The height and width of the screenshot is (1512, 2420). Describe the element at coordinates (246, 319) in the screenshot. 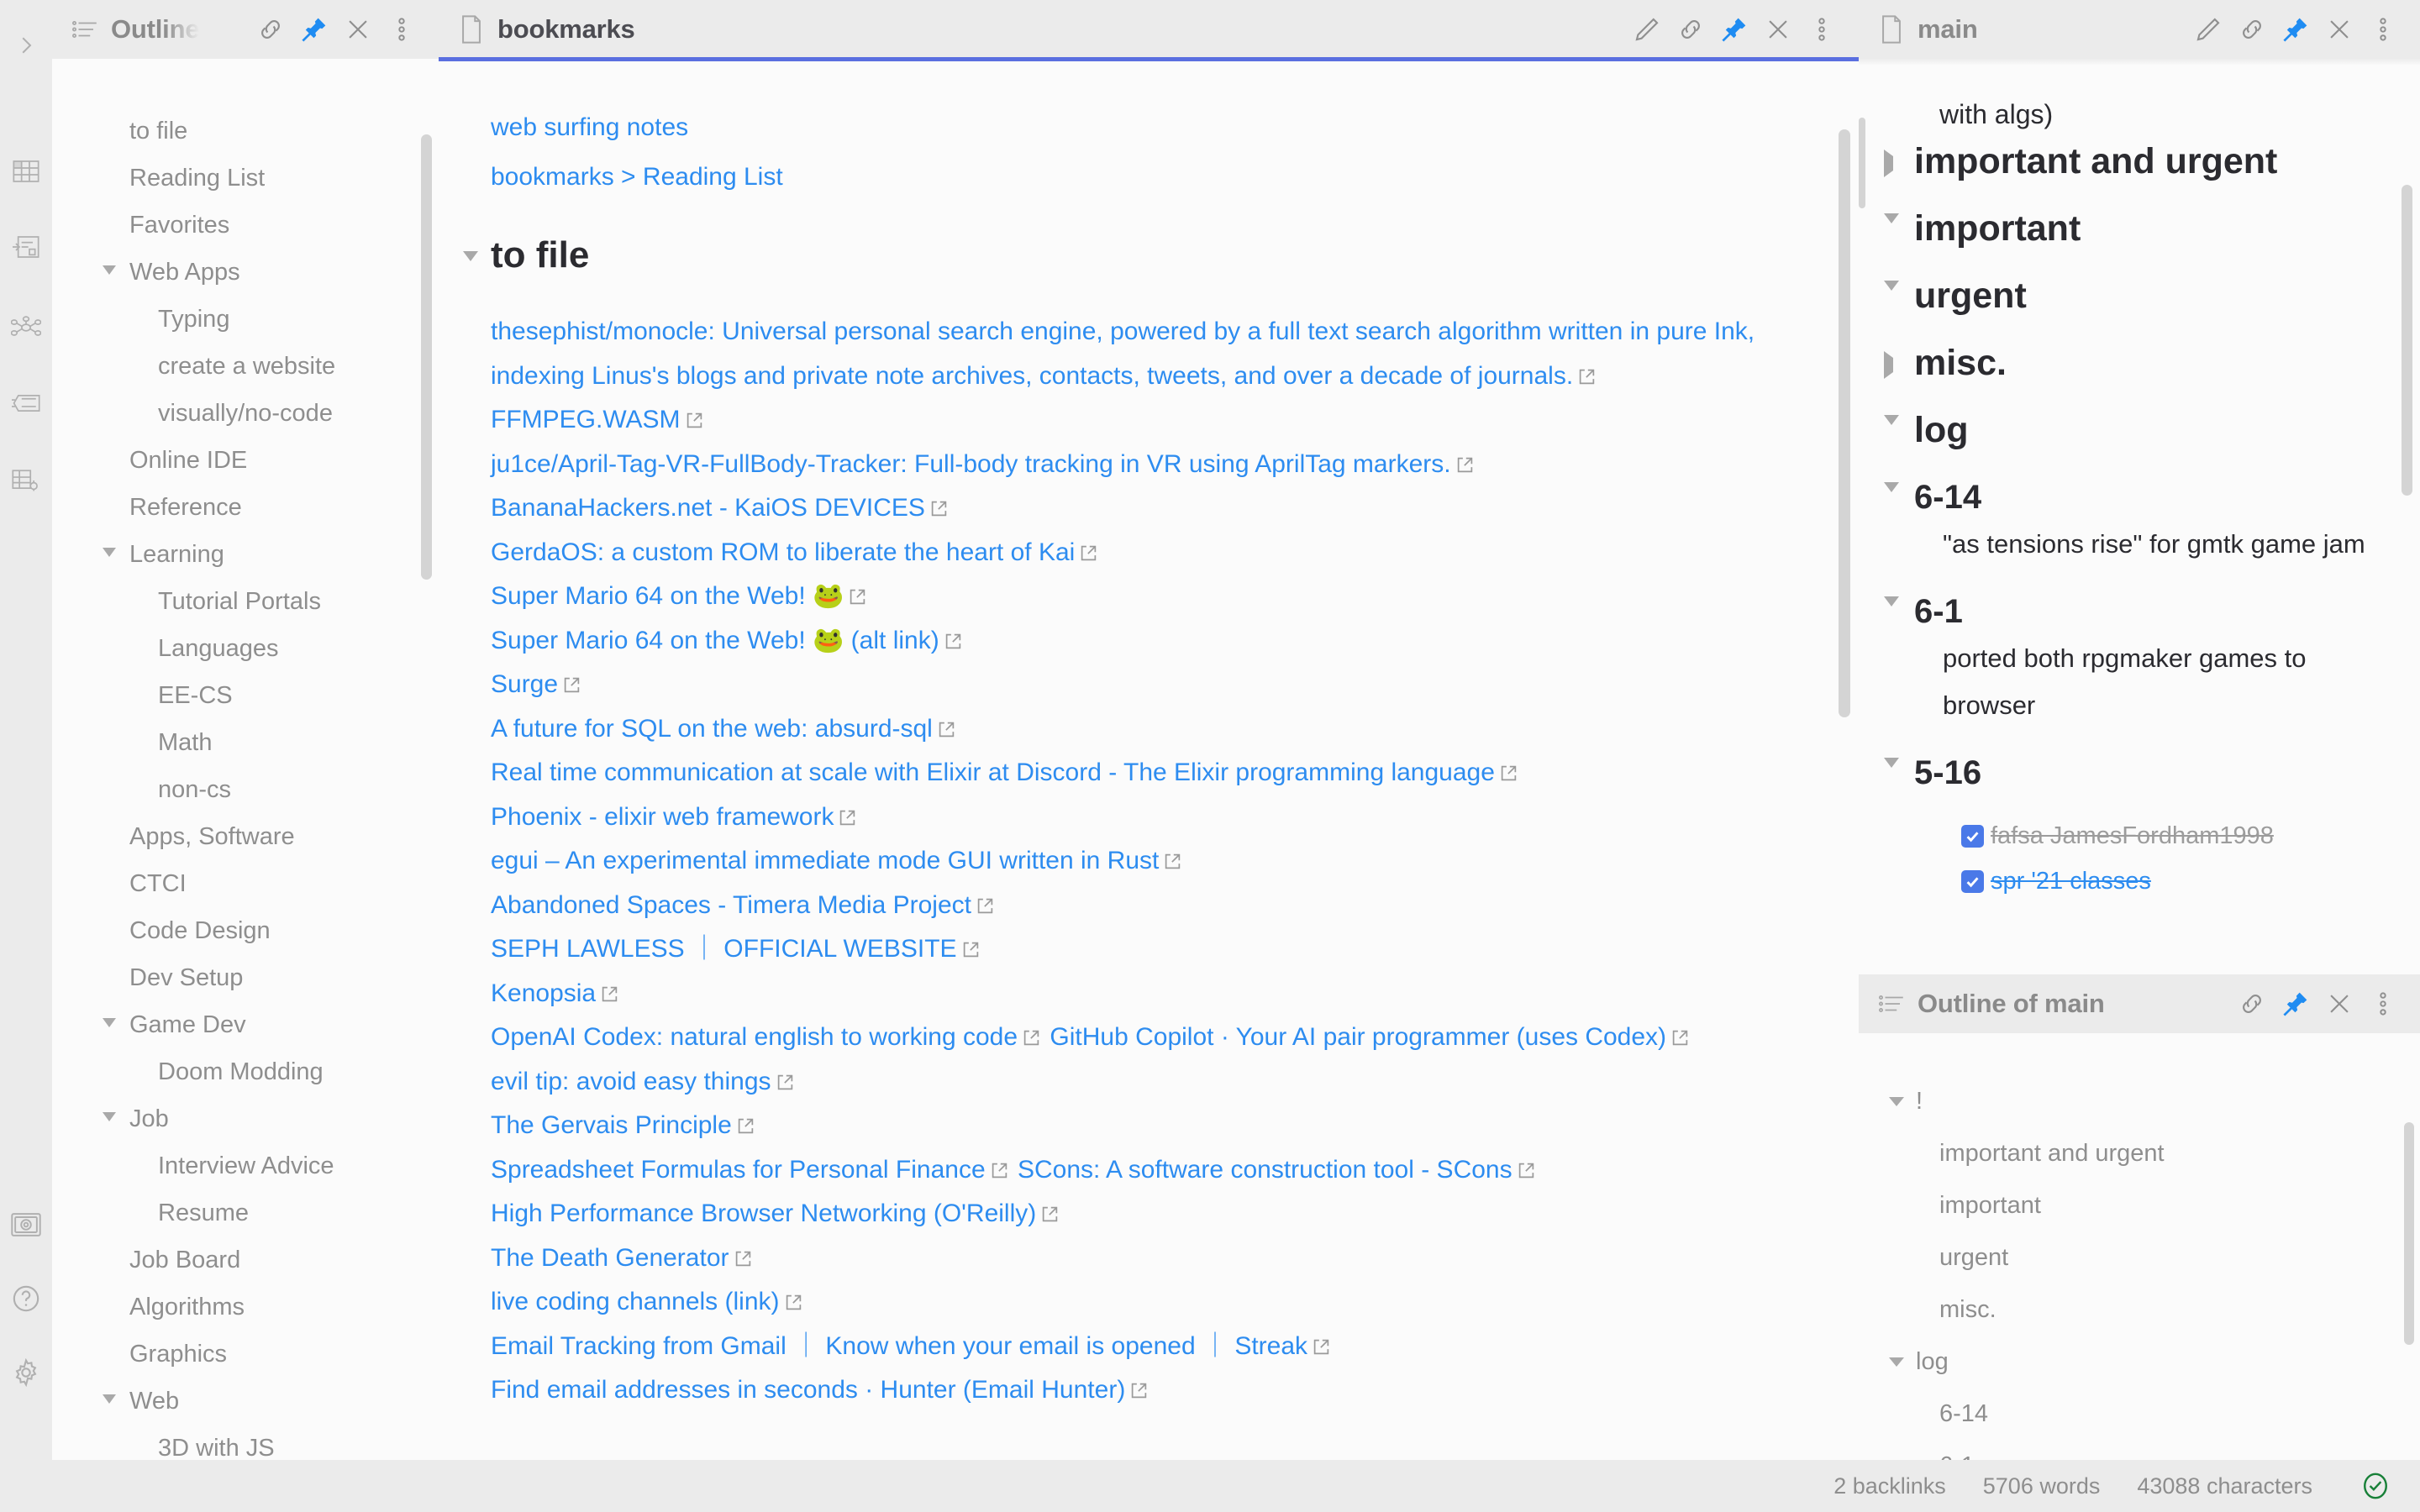

I see `outline-item: Typing` at that location.